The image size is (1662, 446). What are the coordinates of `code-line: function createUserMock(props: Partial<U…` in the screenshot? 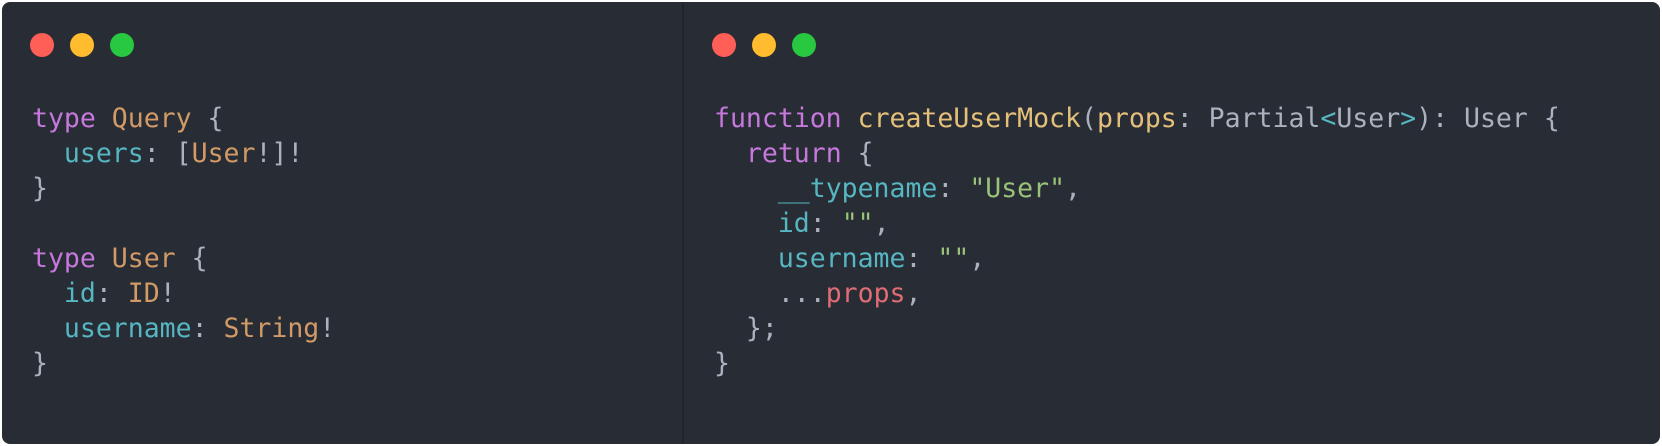 It's located at (1137, 118).